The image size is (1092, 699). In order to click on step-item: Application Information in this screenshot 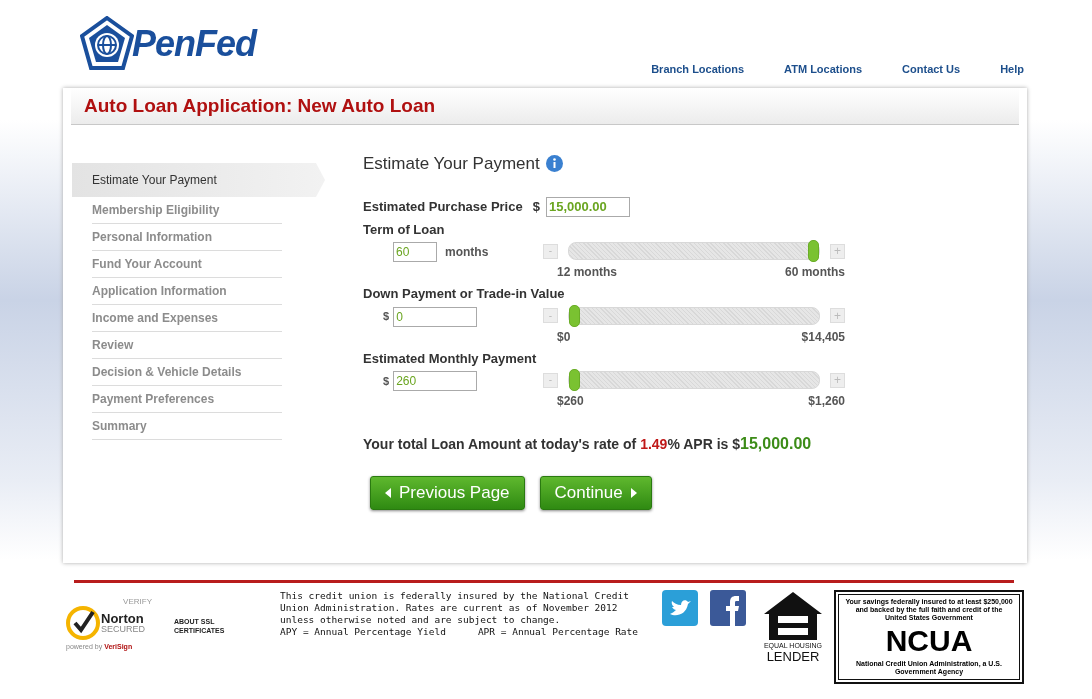, I will do `click(187, 291)`.